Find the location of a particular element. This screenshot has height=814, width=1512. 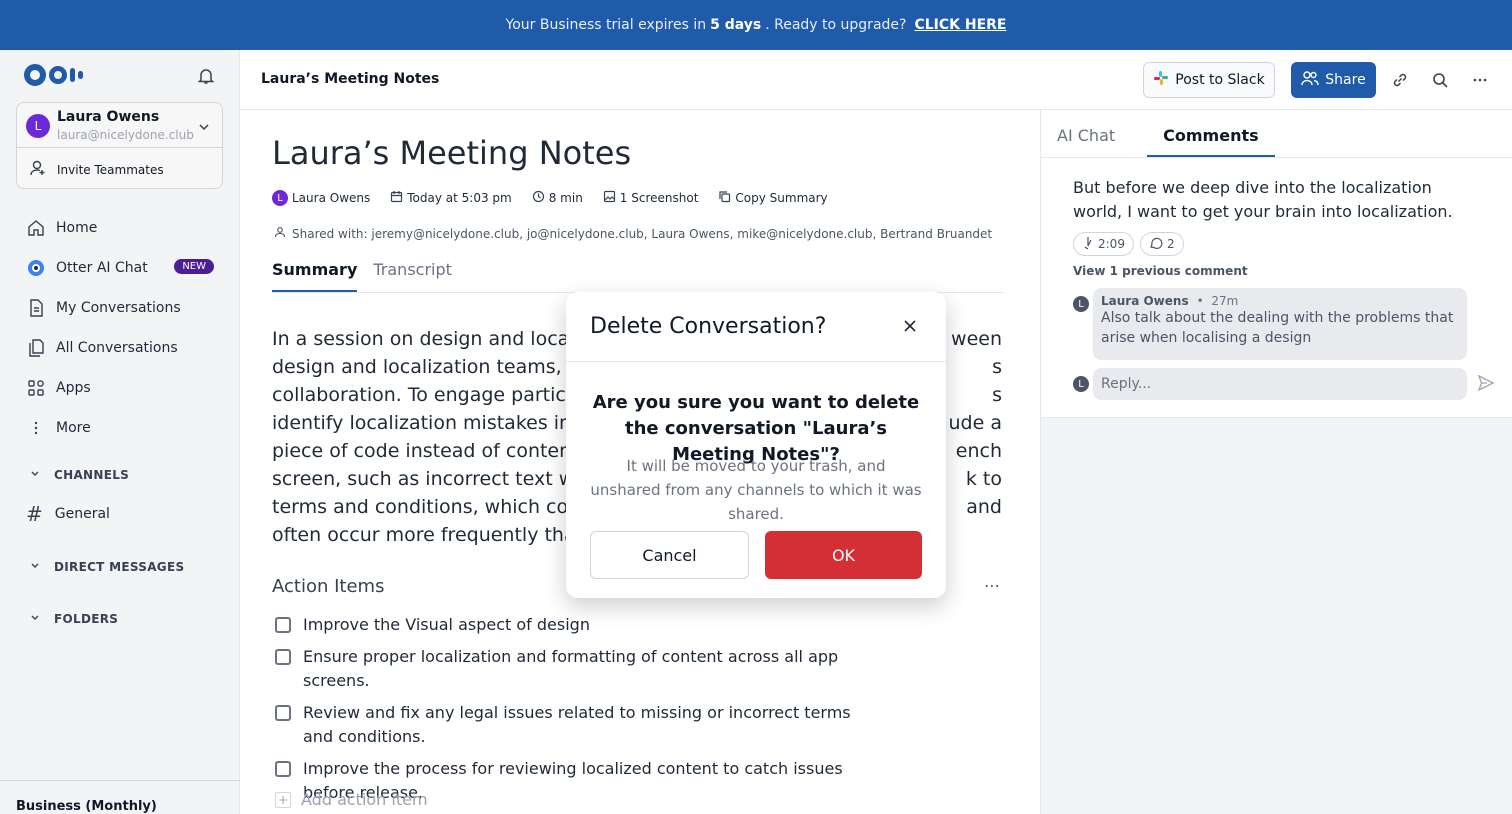

send-icon is located at coordinates (1487, 384).